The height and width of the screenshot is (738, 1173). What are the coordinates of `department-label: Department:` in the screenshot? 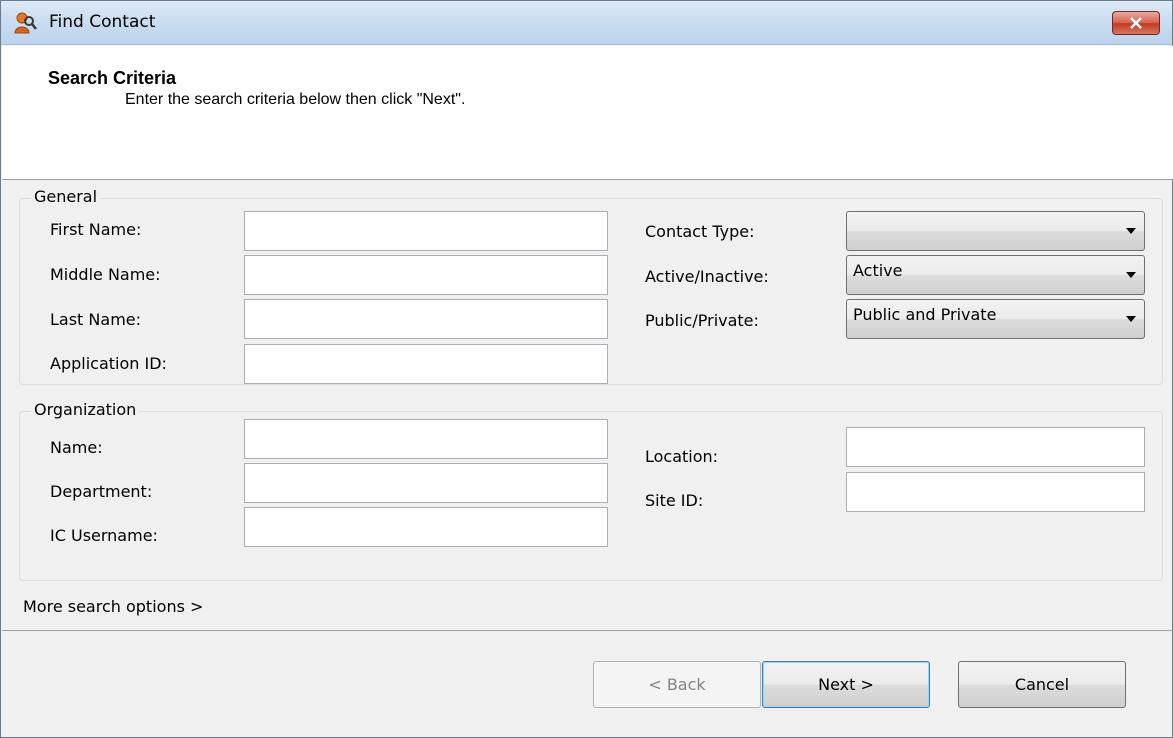 It's located at (101, 491).